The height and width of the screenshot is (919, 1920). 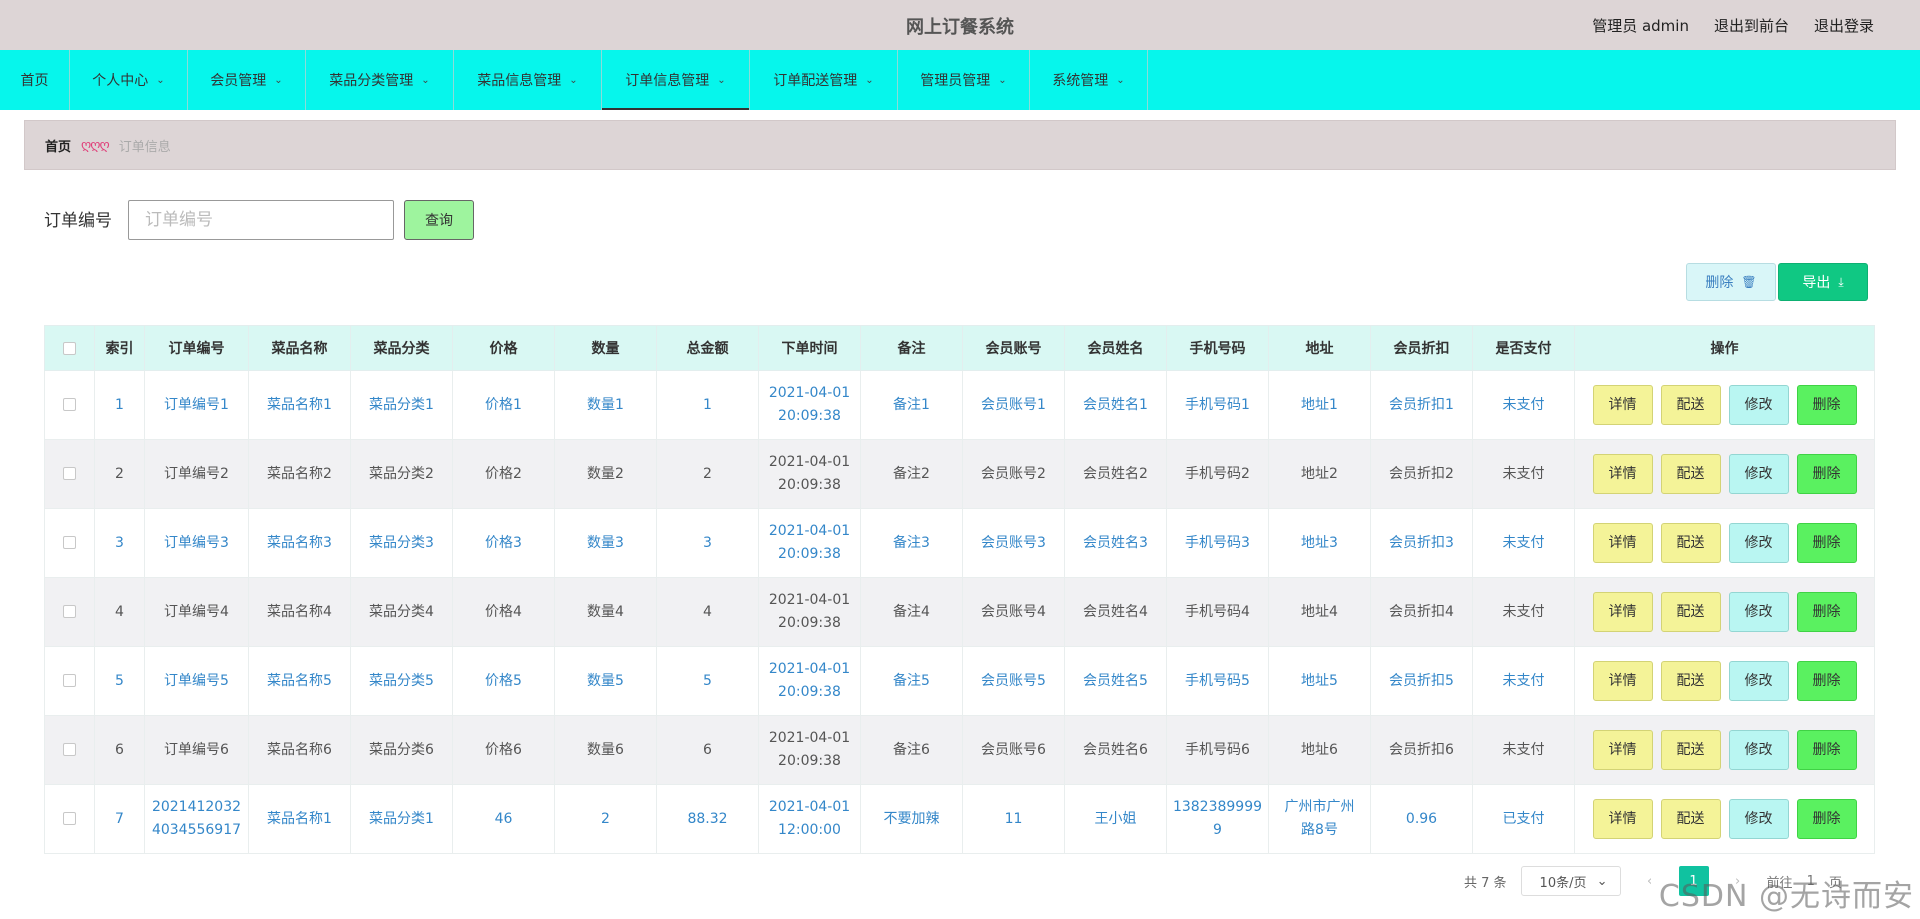 What do you see at coordinates (35, 80) in the screenshot?
I see `nav-item-0: 首页` at bounding box center [35, 80].